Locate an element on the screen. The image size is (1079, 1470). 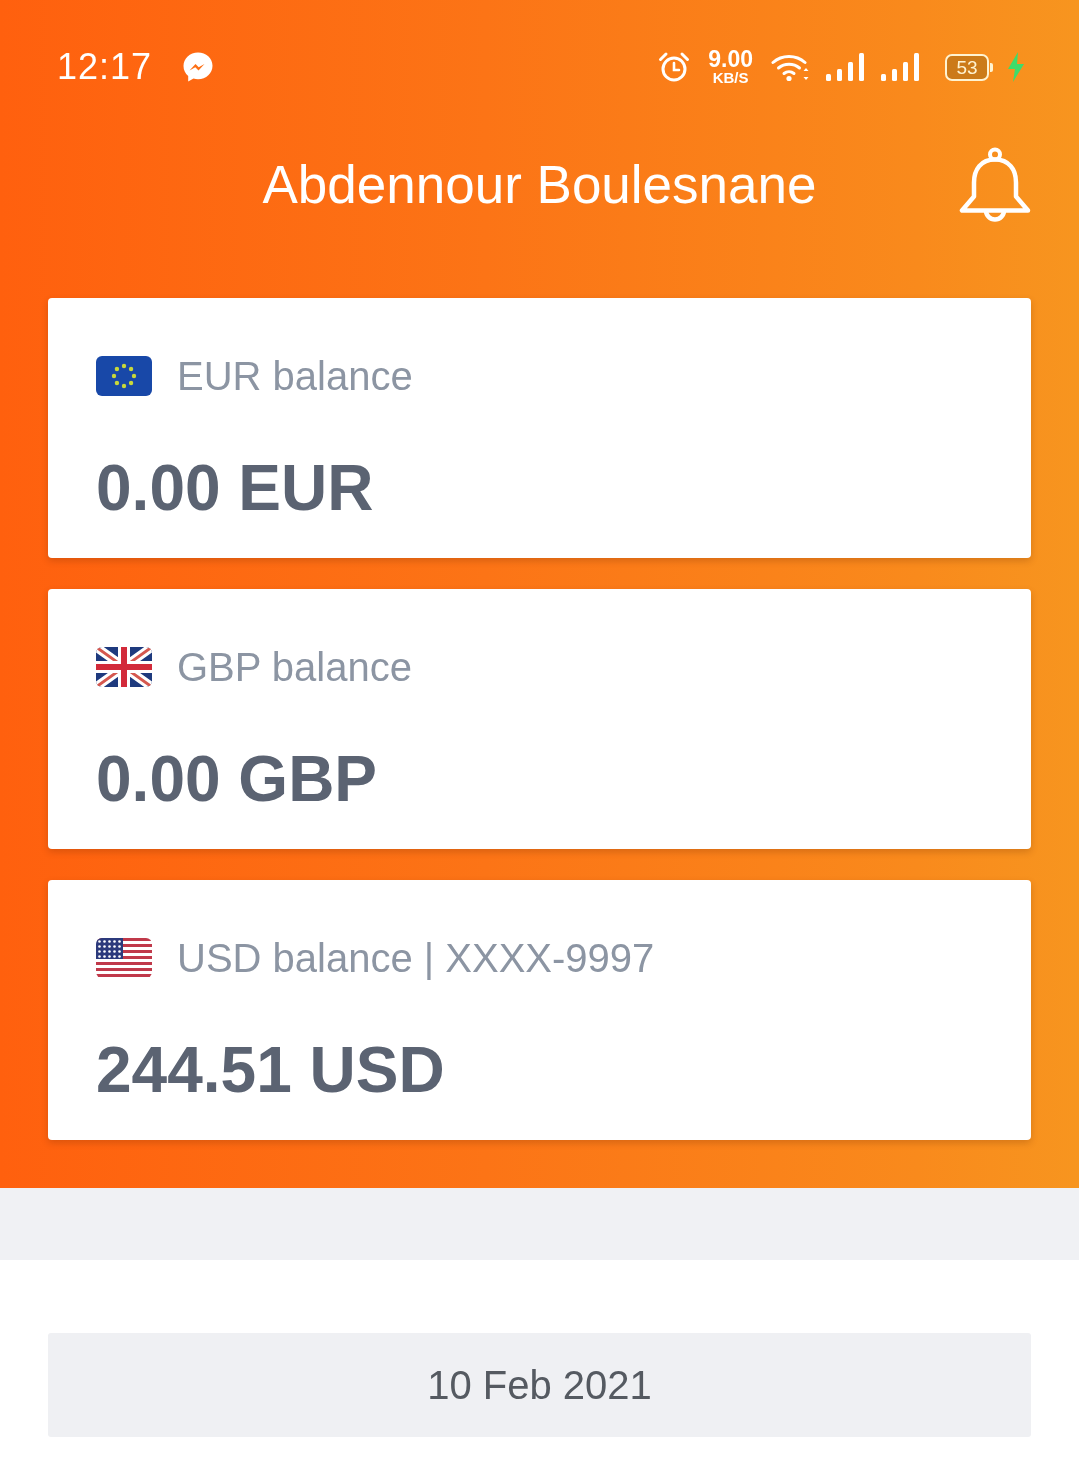
account-holder-name: Abdennour Boulesnane is located at coordinates (539, 184).